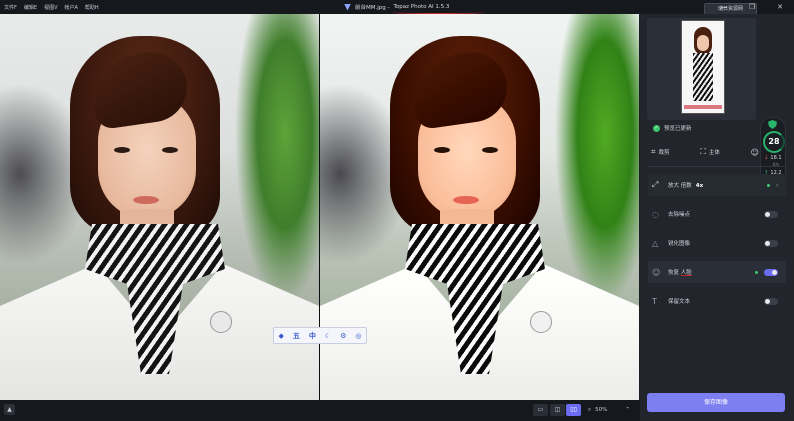 This screenshot has width=794, height=421. What do you see at coordinates (771, 214) in the screenshot?
I see `denoise-toggle` at bounding box center [771, 214].